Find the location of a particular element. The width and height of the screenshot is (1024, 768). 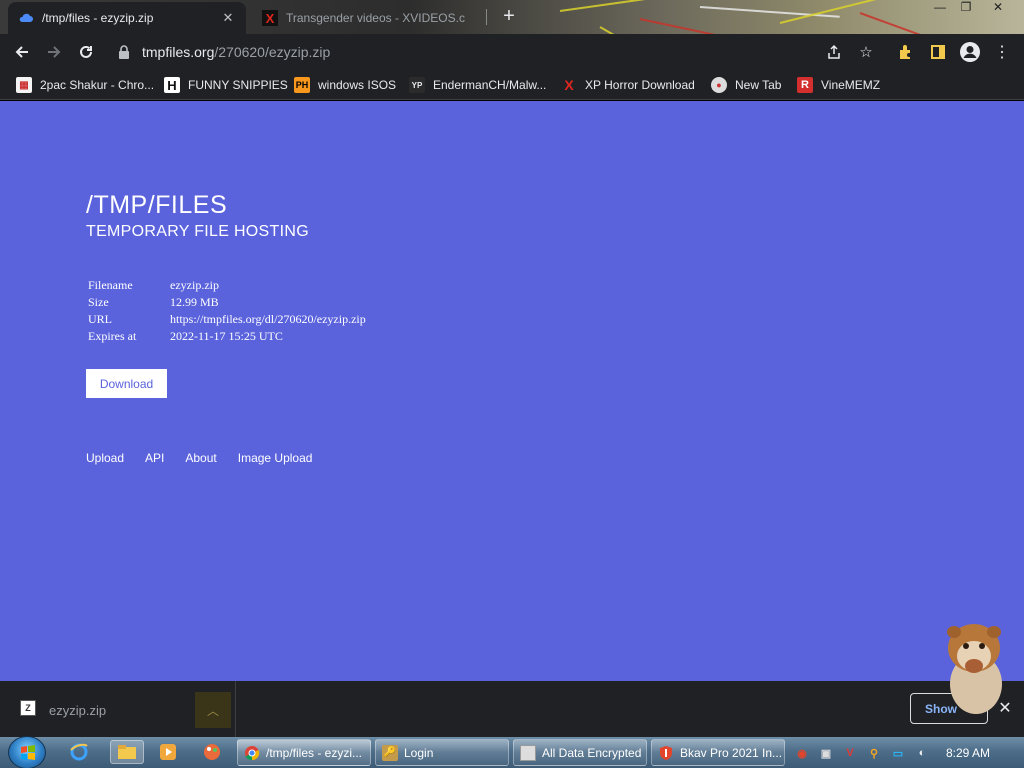

info-label: Size is located at coordinates (98, 302).